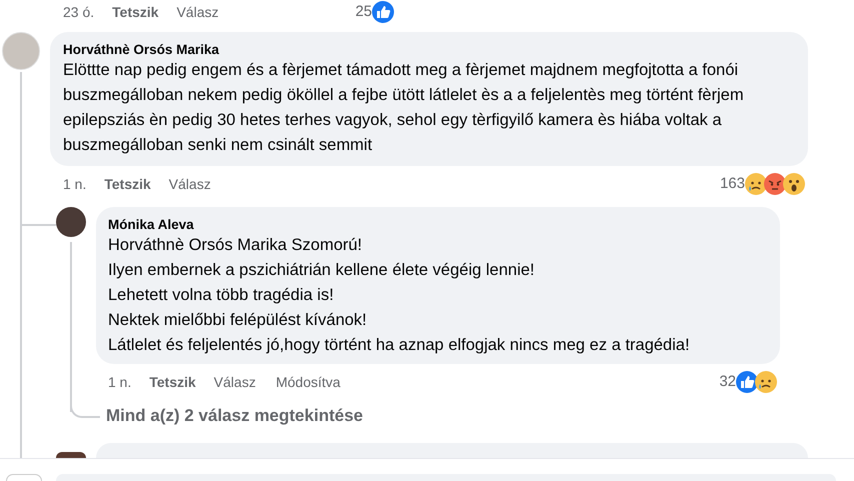 The width and height of the screenshot is (854, 481). Describe the element at coordinates (438, 225) in the screenshot. I see `comment-author: Mónika Aleva` at that location.